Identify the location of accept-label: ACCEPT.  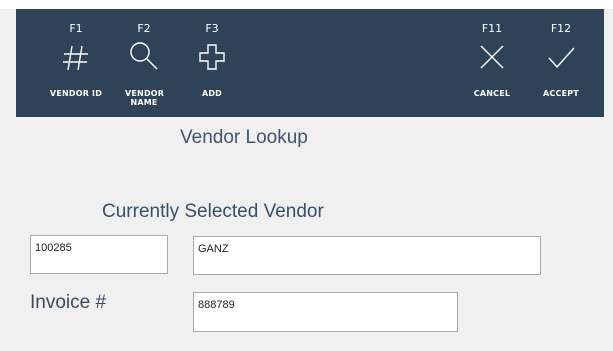
(561, 93).